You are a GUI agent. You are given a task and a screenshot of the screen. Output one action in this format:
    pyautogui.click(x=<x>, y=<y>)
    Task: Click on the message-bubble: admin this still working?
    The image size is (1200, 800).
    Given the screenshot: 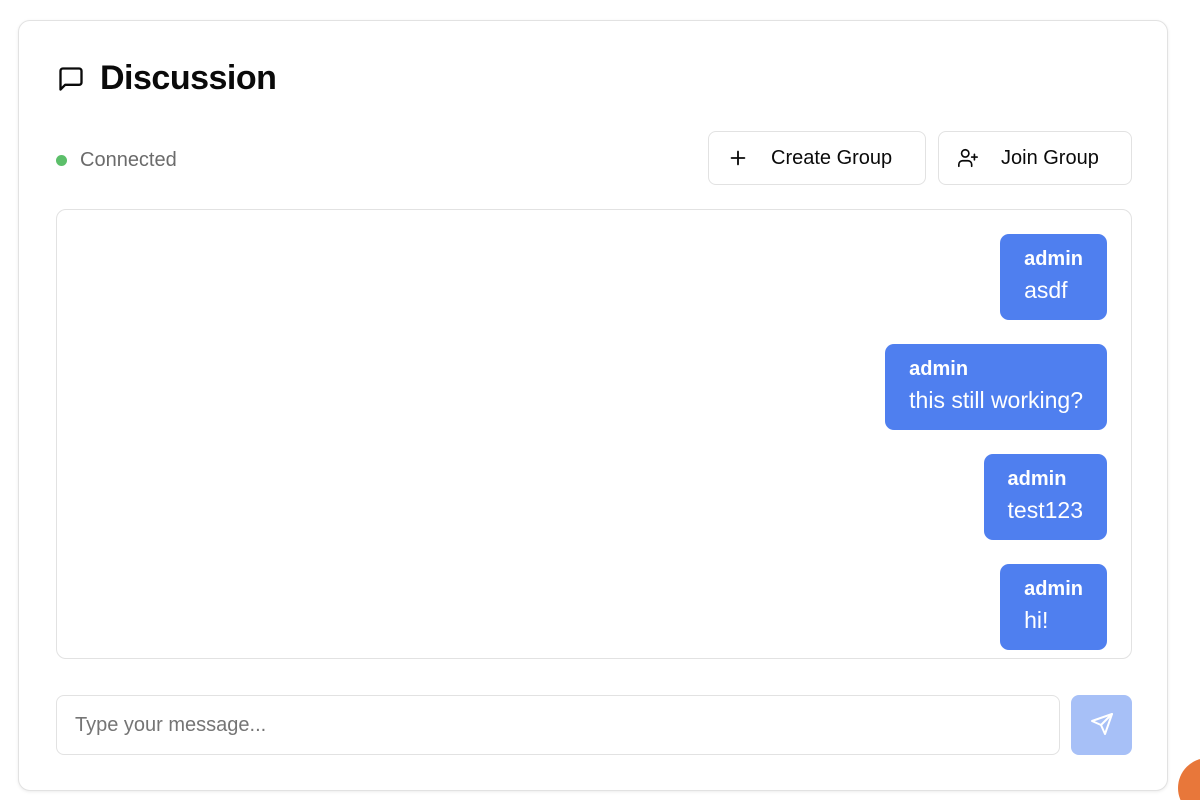 What is the action you would take?
    pyautogui.click(x=996, y=387)
    